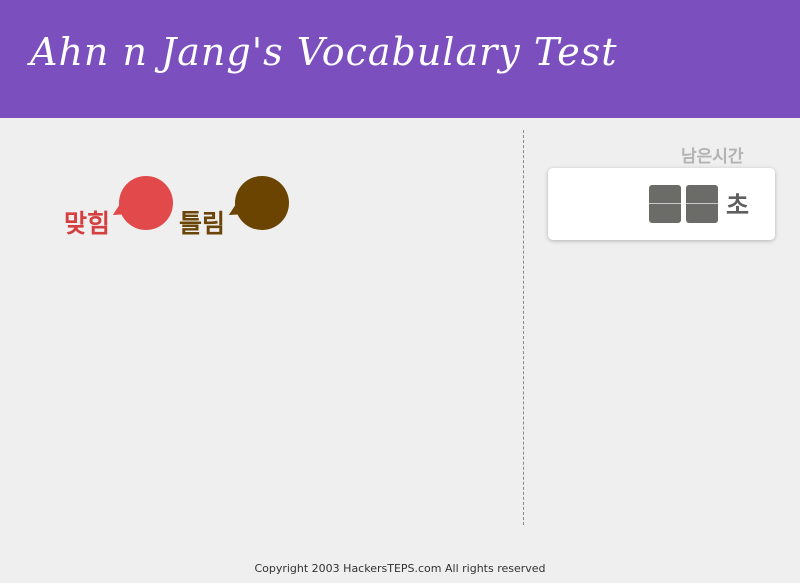  What do you see at coordinates (523, 327) in the screenshot?
I see `panel-divider` at bounding box center [523, 327].